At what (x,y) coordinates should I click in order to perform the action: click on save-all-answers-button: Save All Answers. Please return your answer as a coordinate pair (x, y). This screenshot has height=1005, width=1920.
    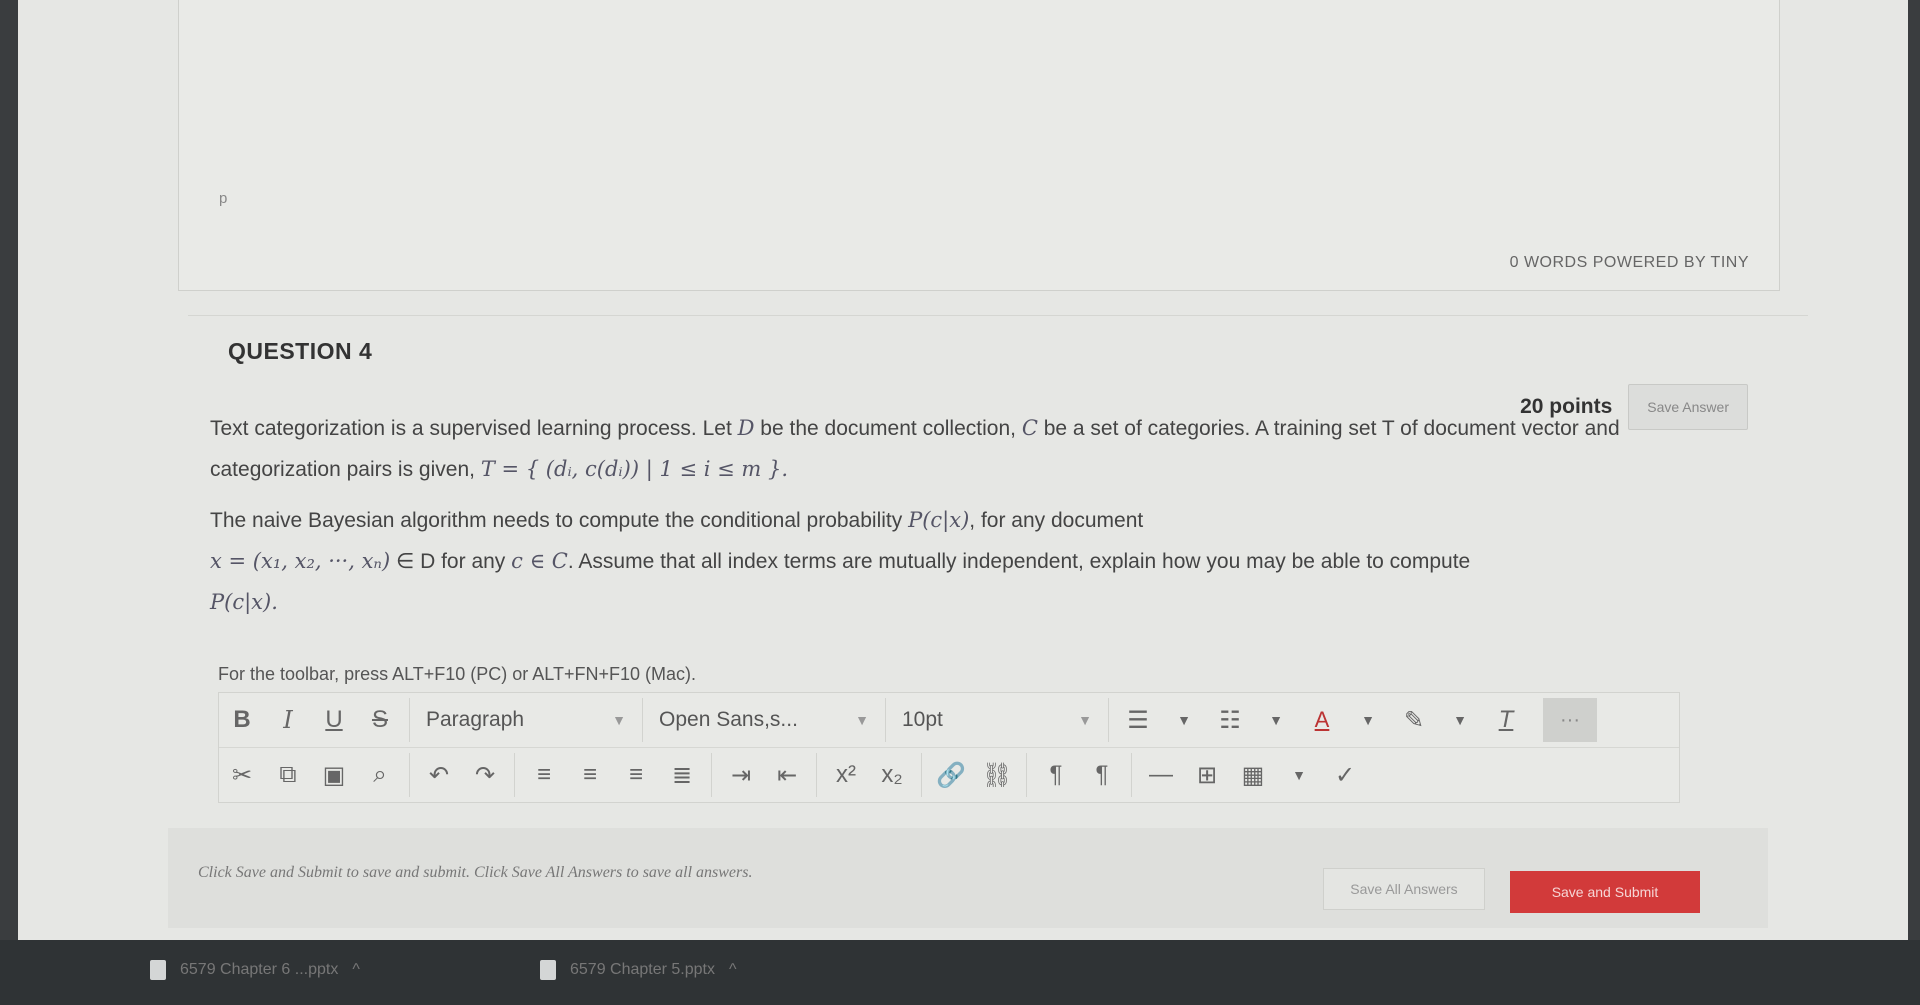
    Looking at the image, I should click on (1404, 889).